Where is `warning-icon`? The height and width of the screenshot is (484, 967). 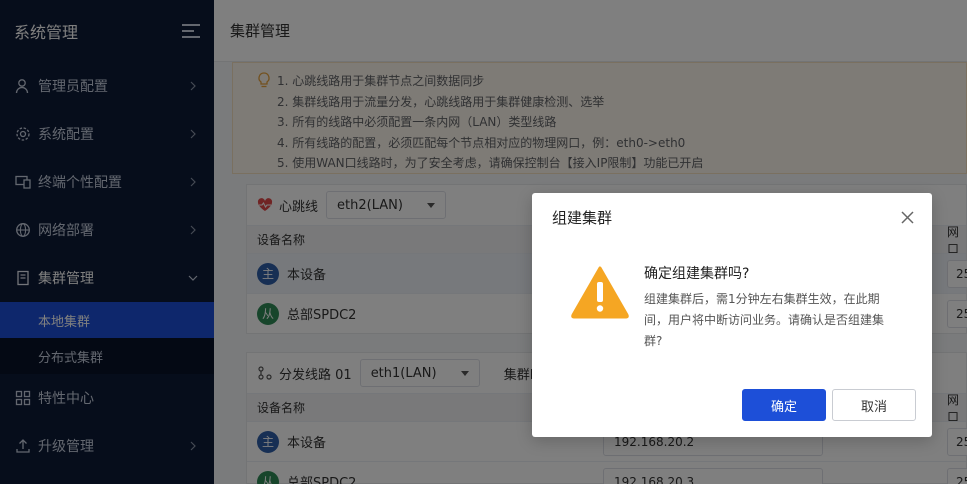 warning-icon is located at coordinates (600, 292).